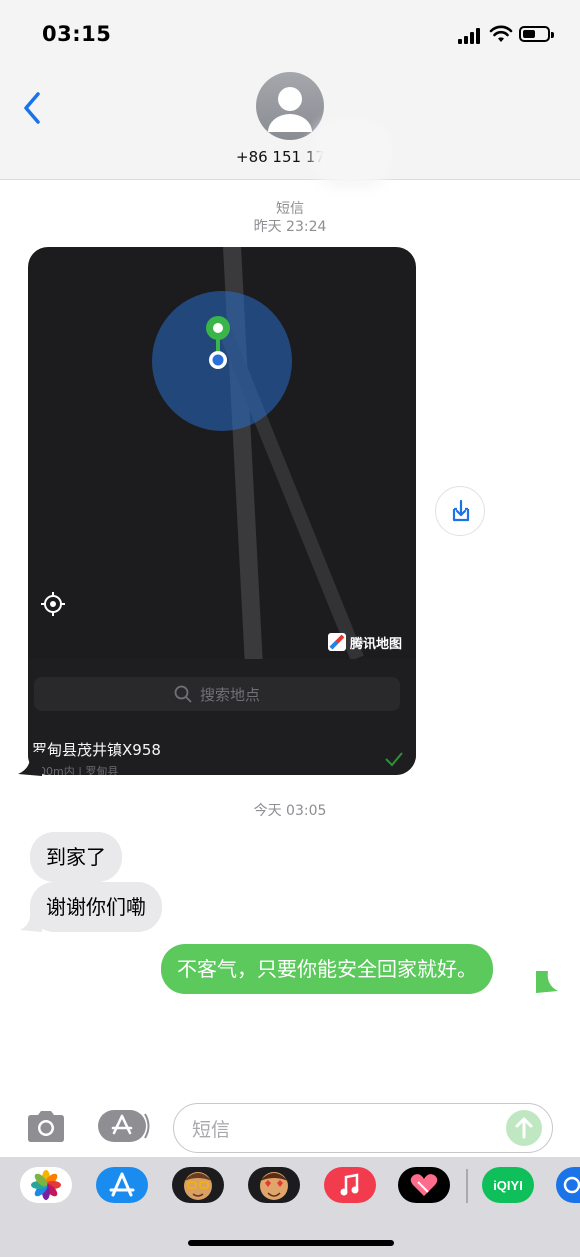 The image size is (580, 1257). Describe the element at coordinates (290, 209) in the screenshot. I see `service-label: 短信` at that location.